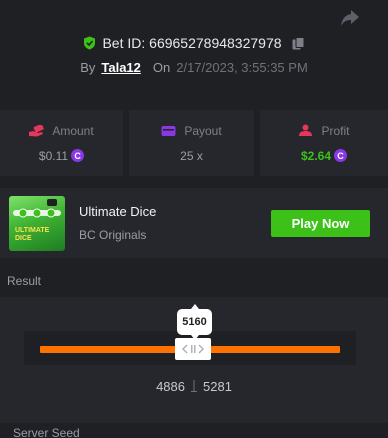 Image resolution: width=388 pixels, height=438 pixels. Describe the element at coordinates (242, 67) in the screenshot. I see `bet-date: 2/17/2023, 3:55:35 PM` at that location.